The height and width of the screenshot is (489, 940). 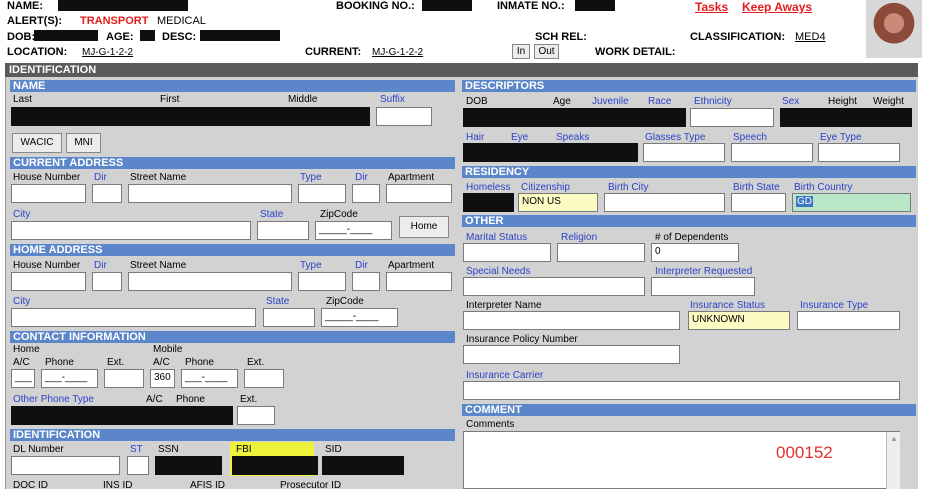 I want to click on birth-country-field: GD, so click(x=851, y=202).